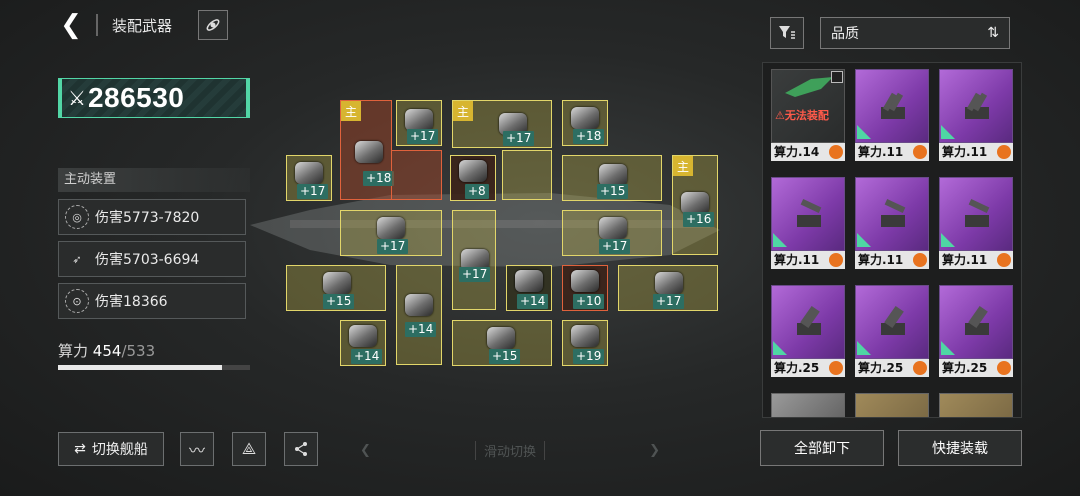  Describe the element at coordinates (367, 150) in the screenshot. I see `weapon-slot: 主 +18` at that location.